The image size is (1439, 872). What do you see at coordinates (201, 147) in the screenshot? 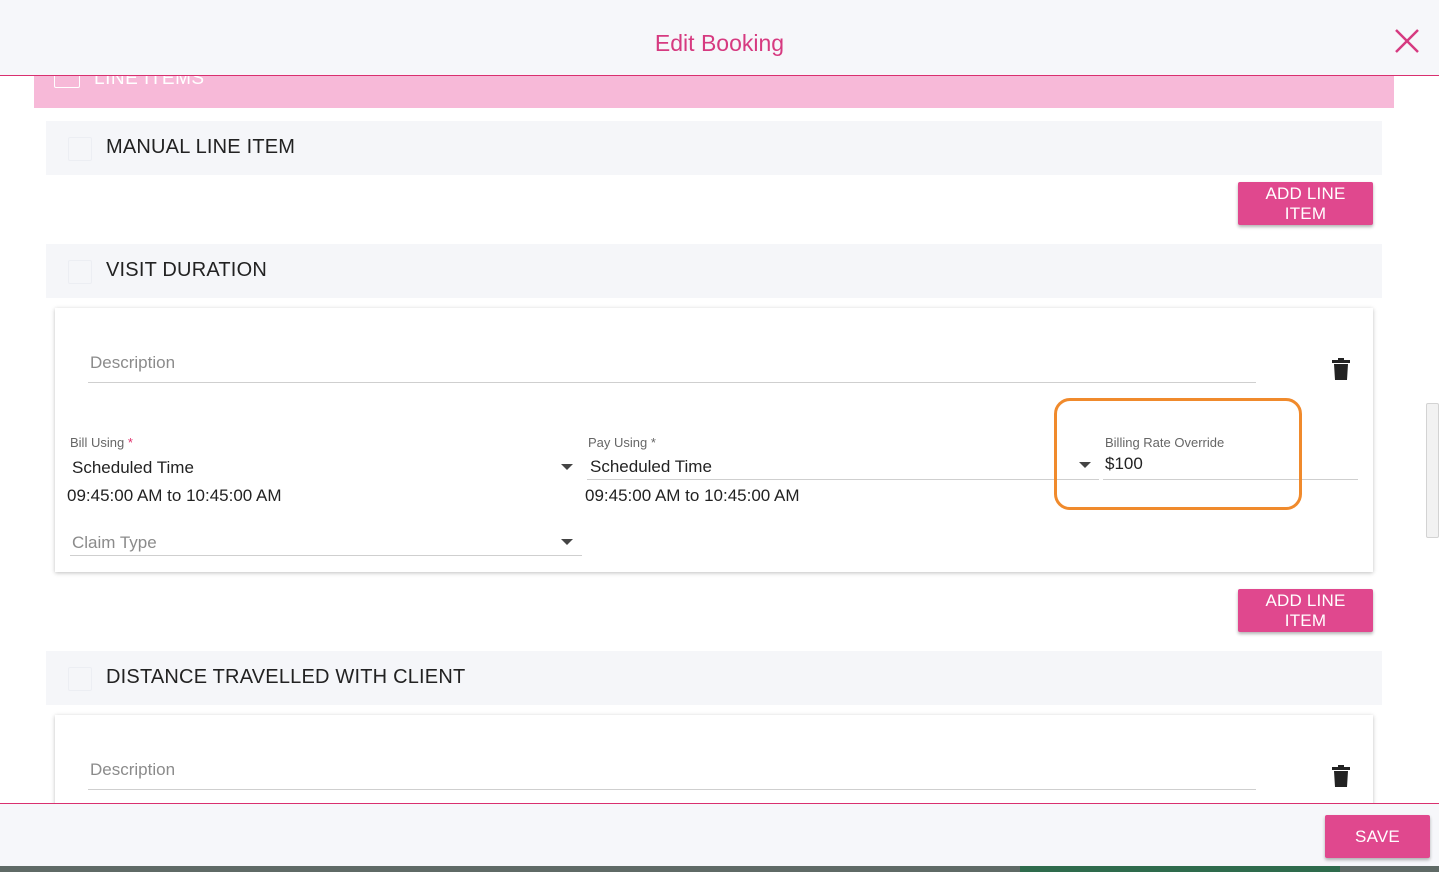
I see `manual-line-item-label: MANUAL LINE ITEM` at bounding box center [201, 147].